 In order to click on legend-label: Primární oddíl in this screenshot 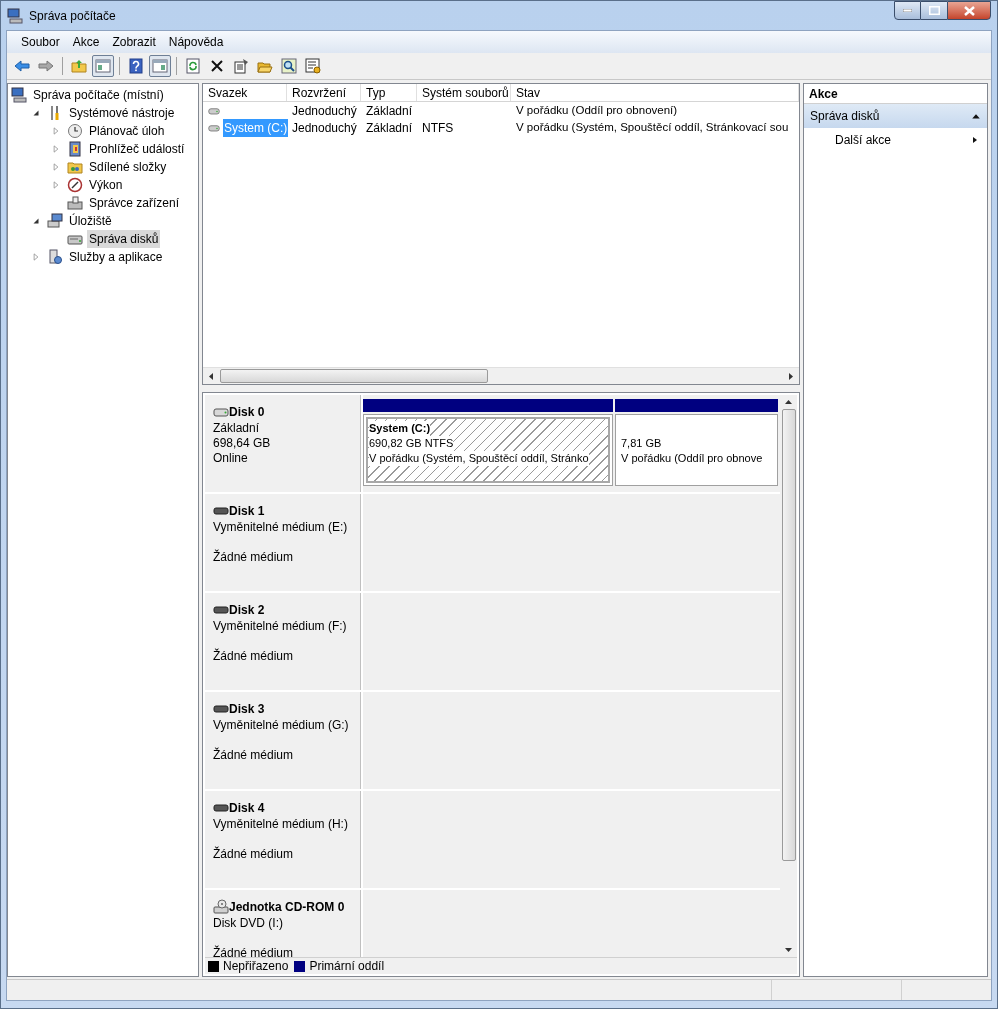, I will do `click(347, 966)`.